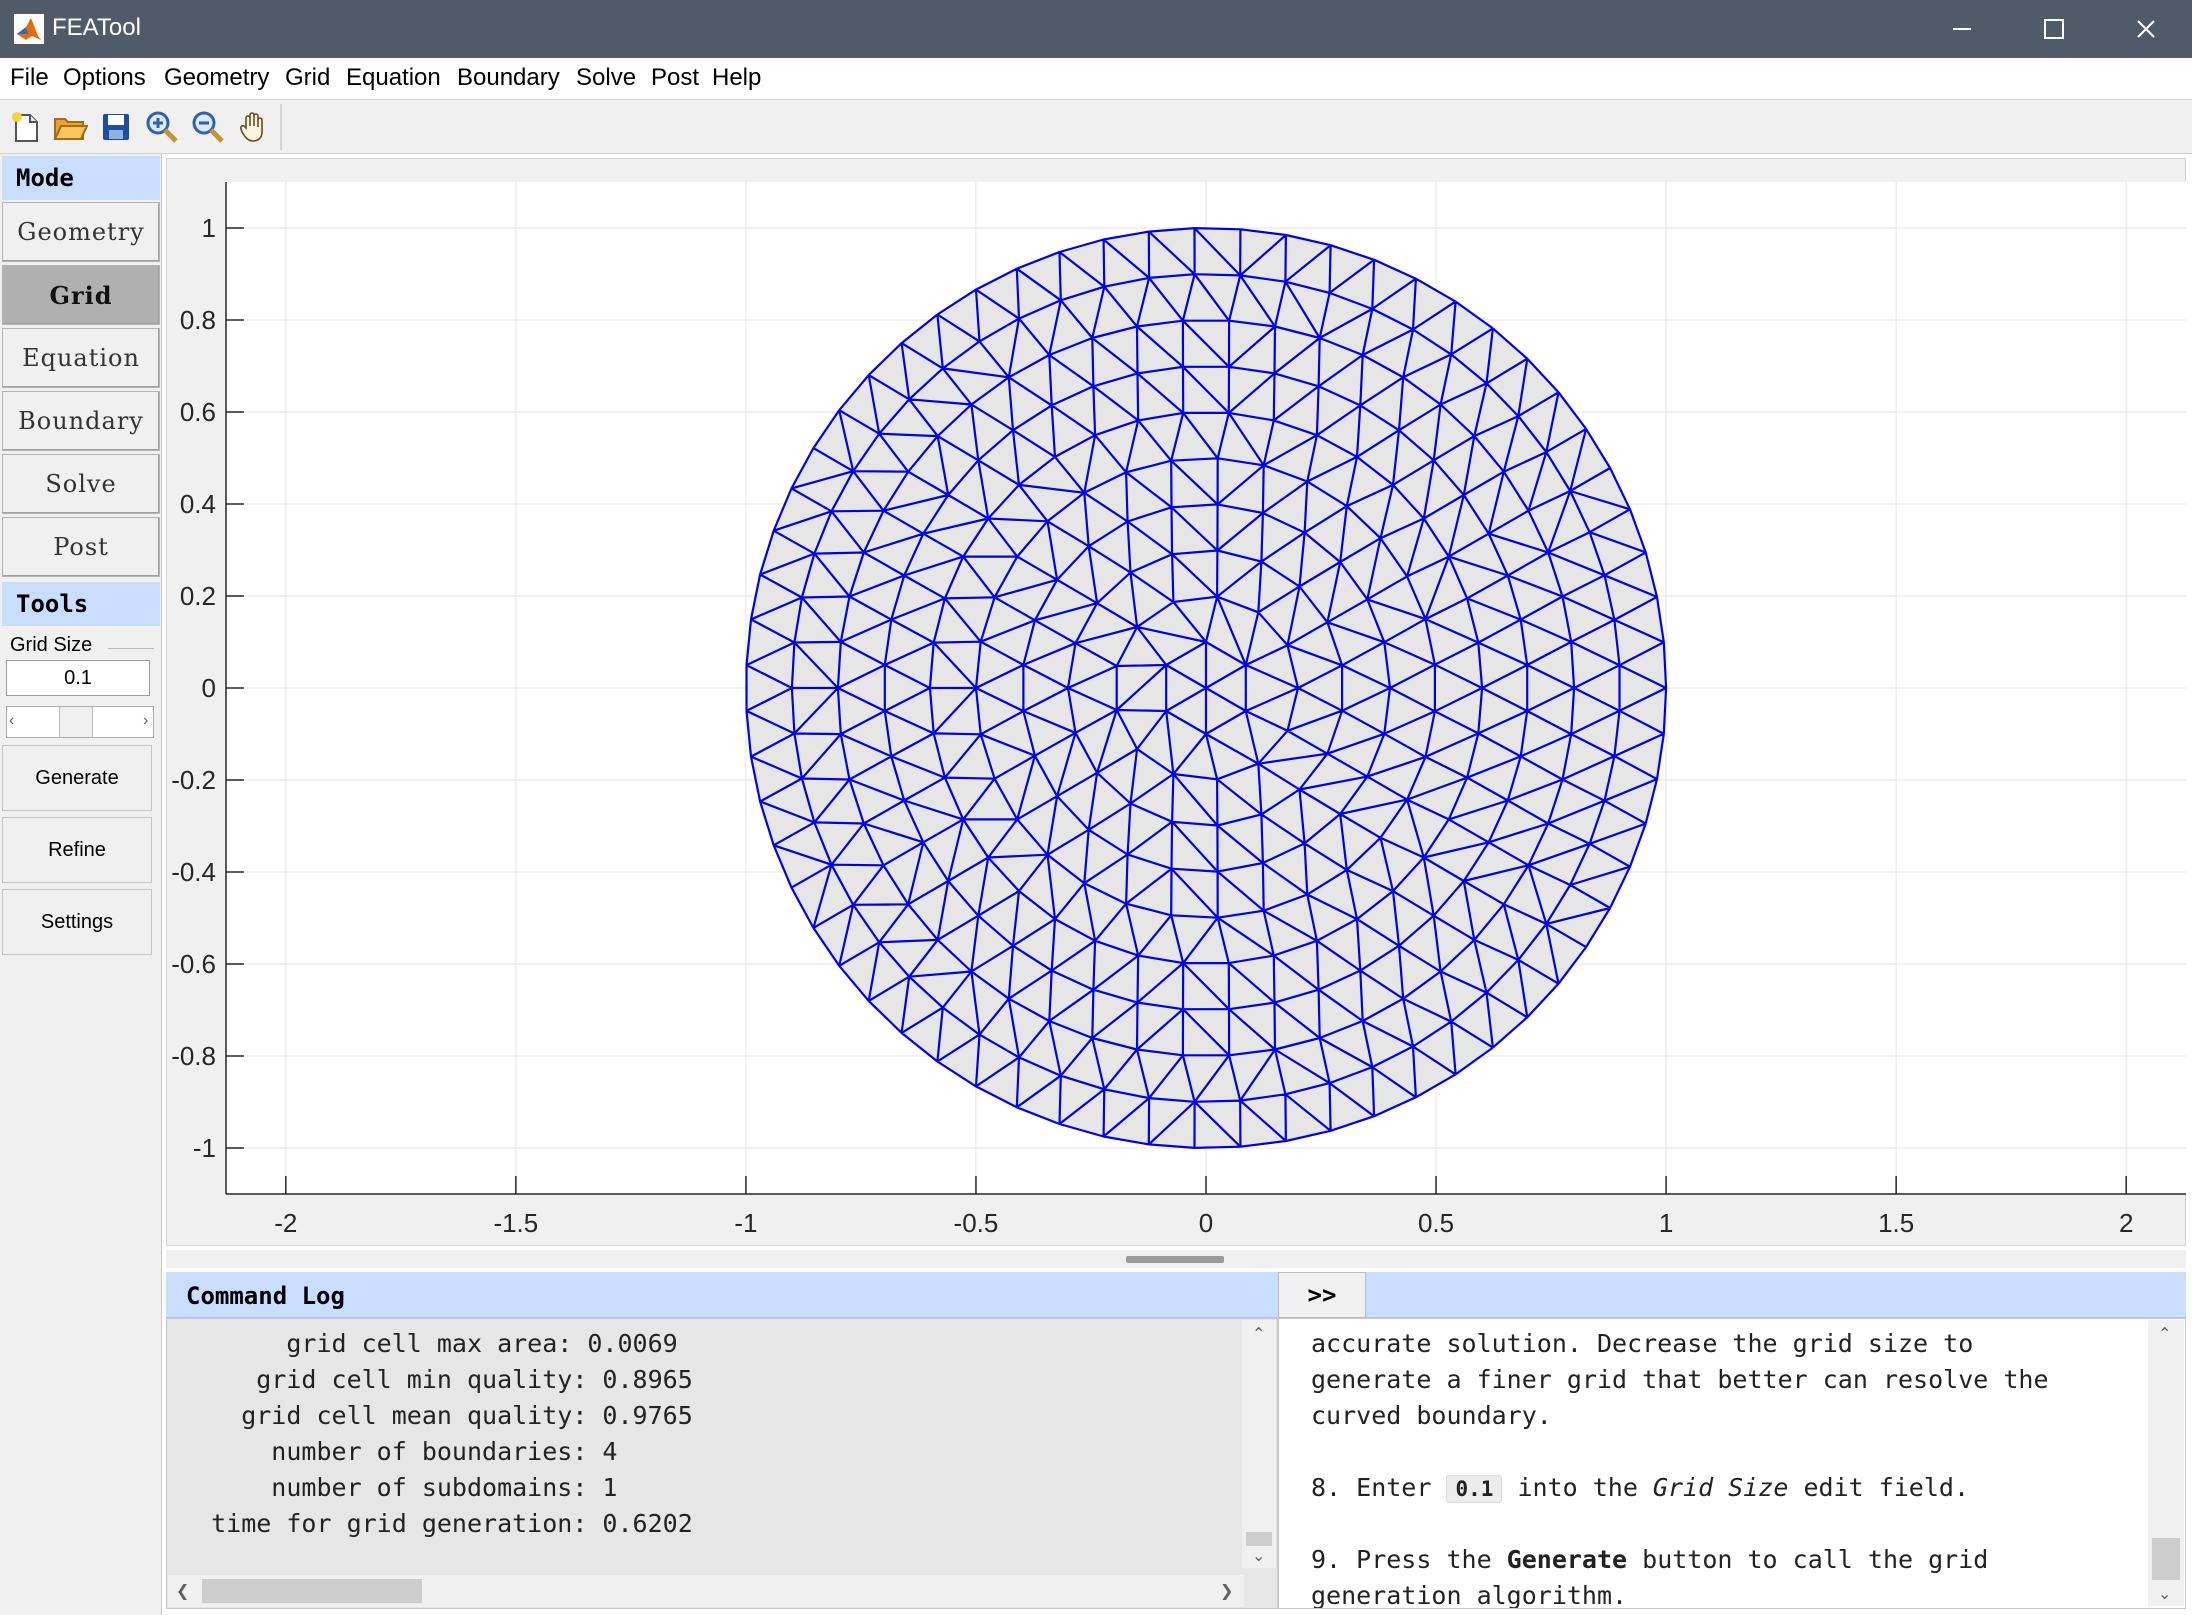 This screenshot has width=2192, height=1615. Describe the element at coordinates (1258, 1334) in the screenshot. I see `scroll-up-icon: ⌃` at that location.